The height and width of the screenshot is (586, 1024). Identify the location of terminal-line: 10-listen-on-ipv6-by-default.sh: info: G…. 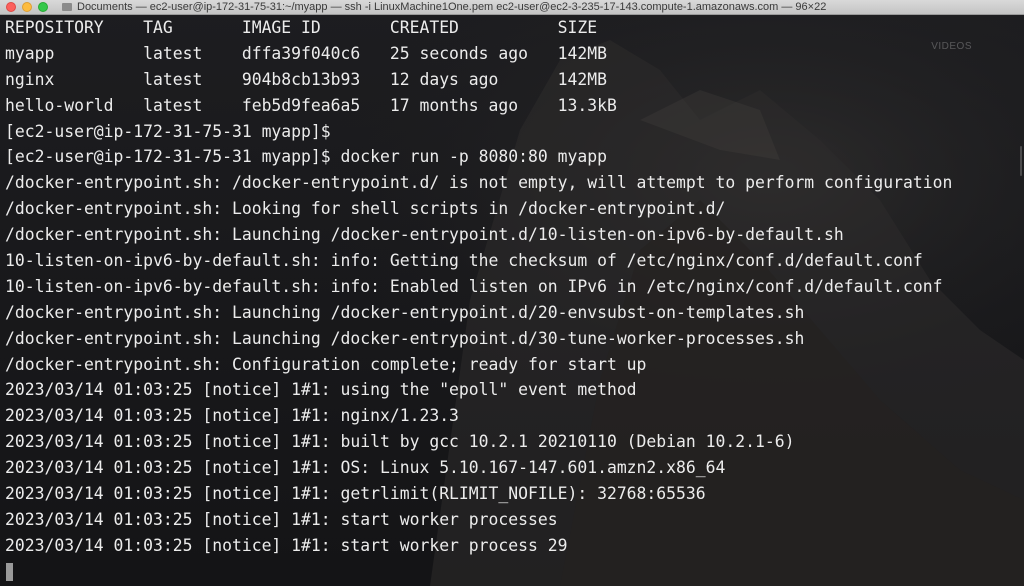
(464, 261).